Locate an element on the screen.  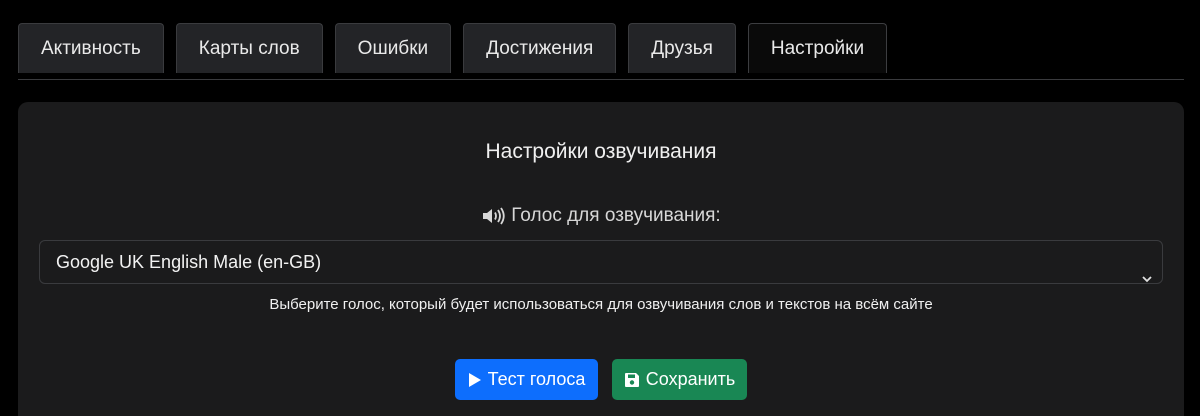
chevron-down-icon is located at coordinates (1147, 270).